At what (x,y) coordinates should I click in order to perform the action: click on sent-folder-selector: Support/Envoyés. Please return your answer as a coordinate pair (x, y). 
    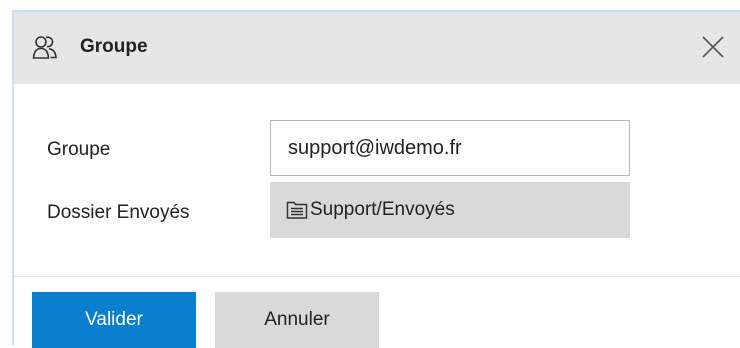
    Looking at the image, I should click on (450, 210).